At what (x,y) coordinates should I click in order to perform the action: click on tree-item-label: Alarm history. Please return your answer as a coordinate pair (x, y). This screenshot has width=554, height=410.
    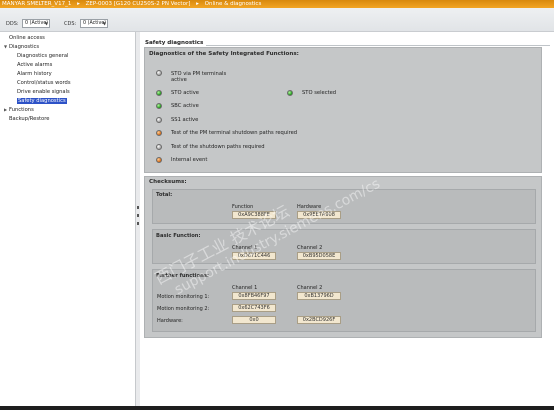
    Looking at the image, I should click on (34, 74).